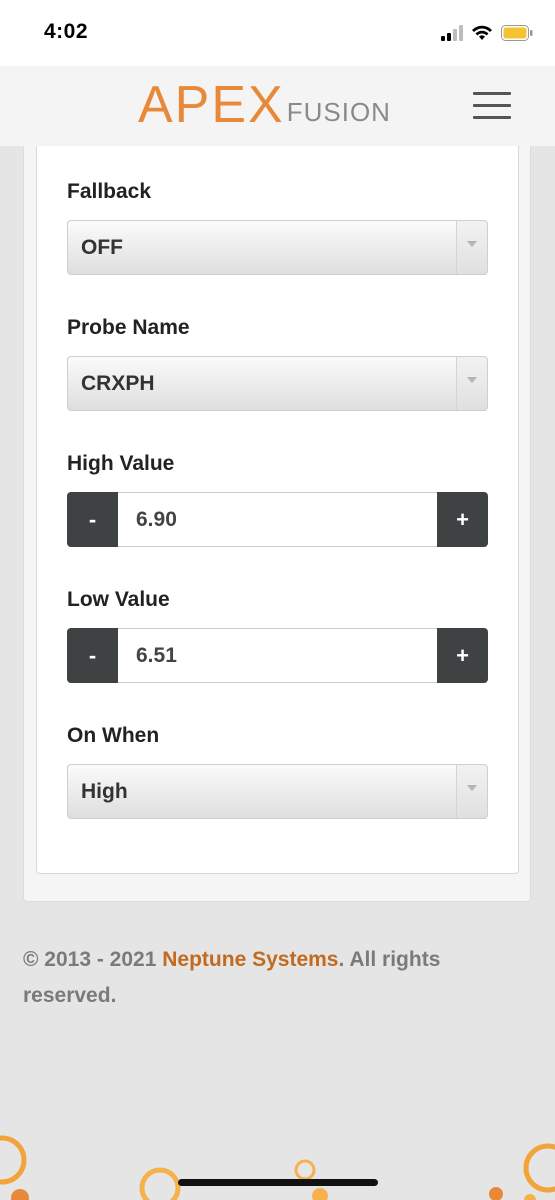 This screenshot has height=1200, width=555. Describe the element at coordinates (277, 791) in the screenshot. I see `on-when-select: High` at that location.